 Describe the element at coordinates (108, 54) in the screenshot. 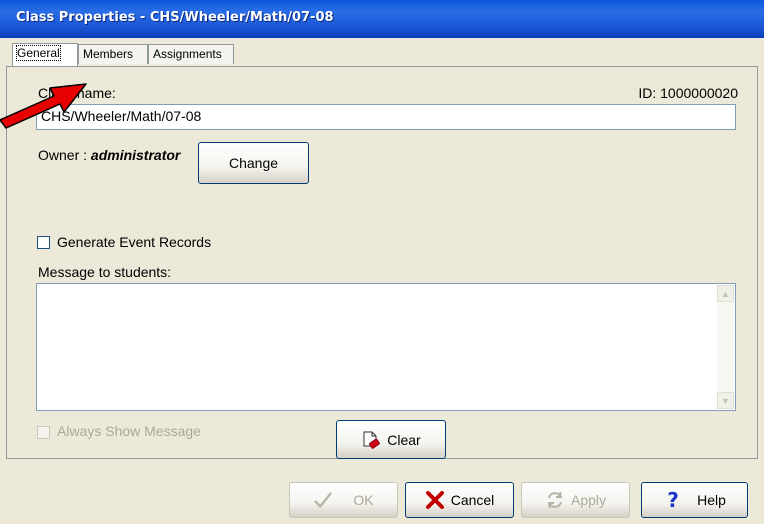

I see `tab-members-label: Members` at that location.